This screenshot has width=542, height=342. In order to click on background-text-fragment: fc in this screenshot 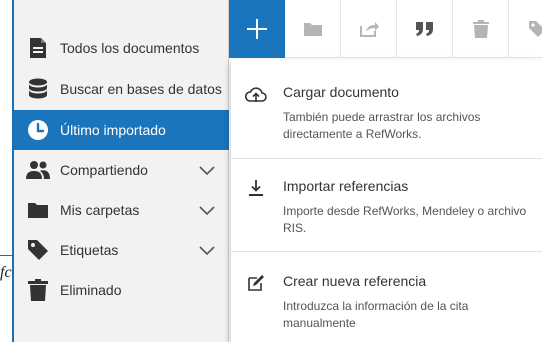, I will do `click(6, 272)`.